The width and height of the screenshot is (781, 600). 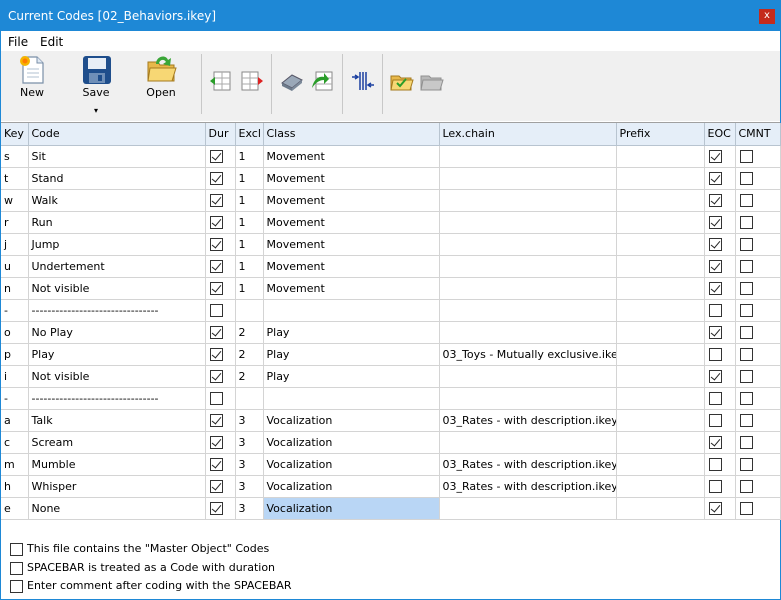 What do you see at coordinates (323, 81) in the screenshot?
I see `import-table-icon` at bounding box center [323, 81].